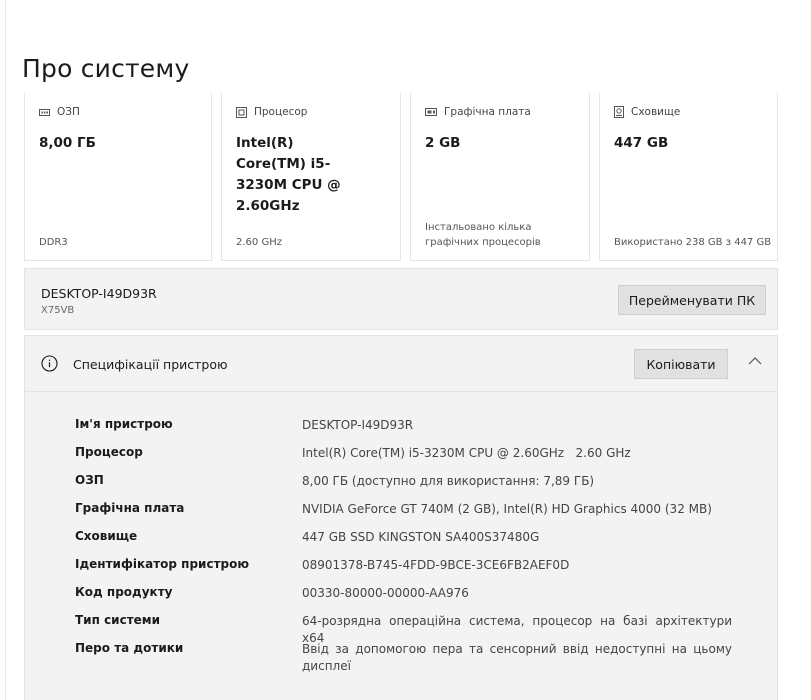 This screenshot has height=700, width=811. What do you see at coordinates (443, 143) in the screenshot?
I see `card-value: 2 GB` at bounding box center [443, 143].